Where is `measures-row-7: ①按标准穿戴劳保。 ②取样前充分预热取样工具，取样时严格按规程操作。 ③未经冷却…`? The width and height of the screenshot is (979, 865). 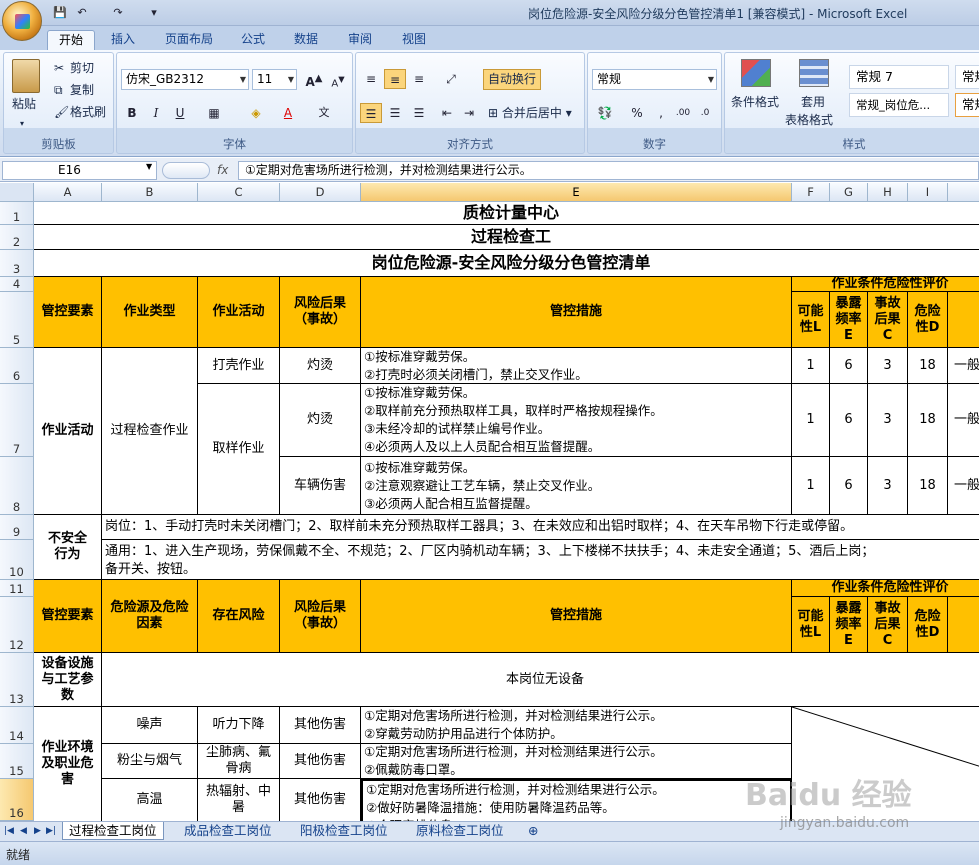
measures-row-7: ①按标准穿戴劳保。 ②取样前充分预热取样工具，取样时严格按规程操作。 ③未经冷却… is located at coordinates (576, 420).